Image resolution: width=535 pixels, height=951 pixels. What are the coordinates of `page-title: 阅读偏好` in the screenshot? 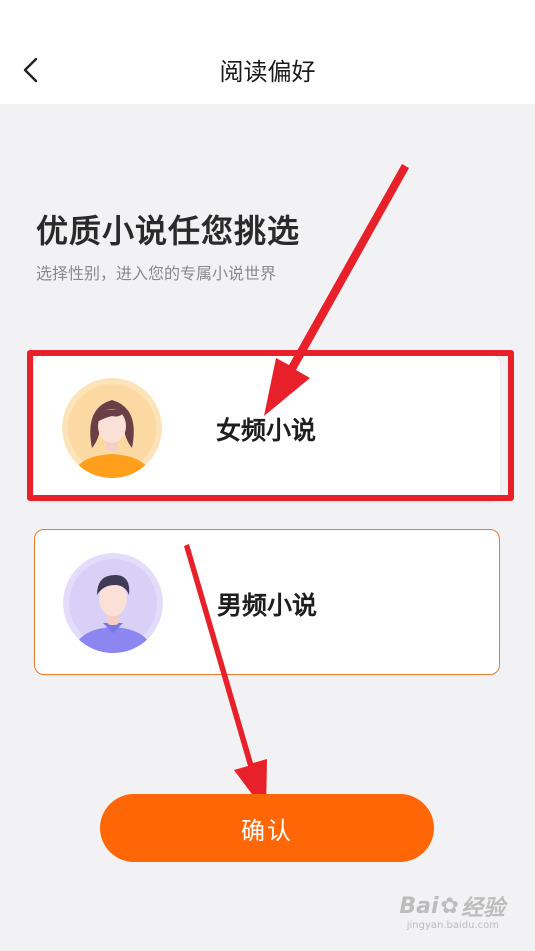 It's located at (267, 72).